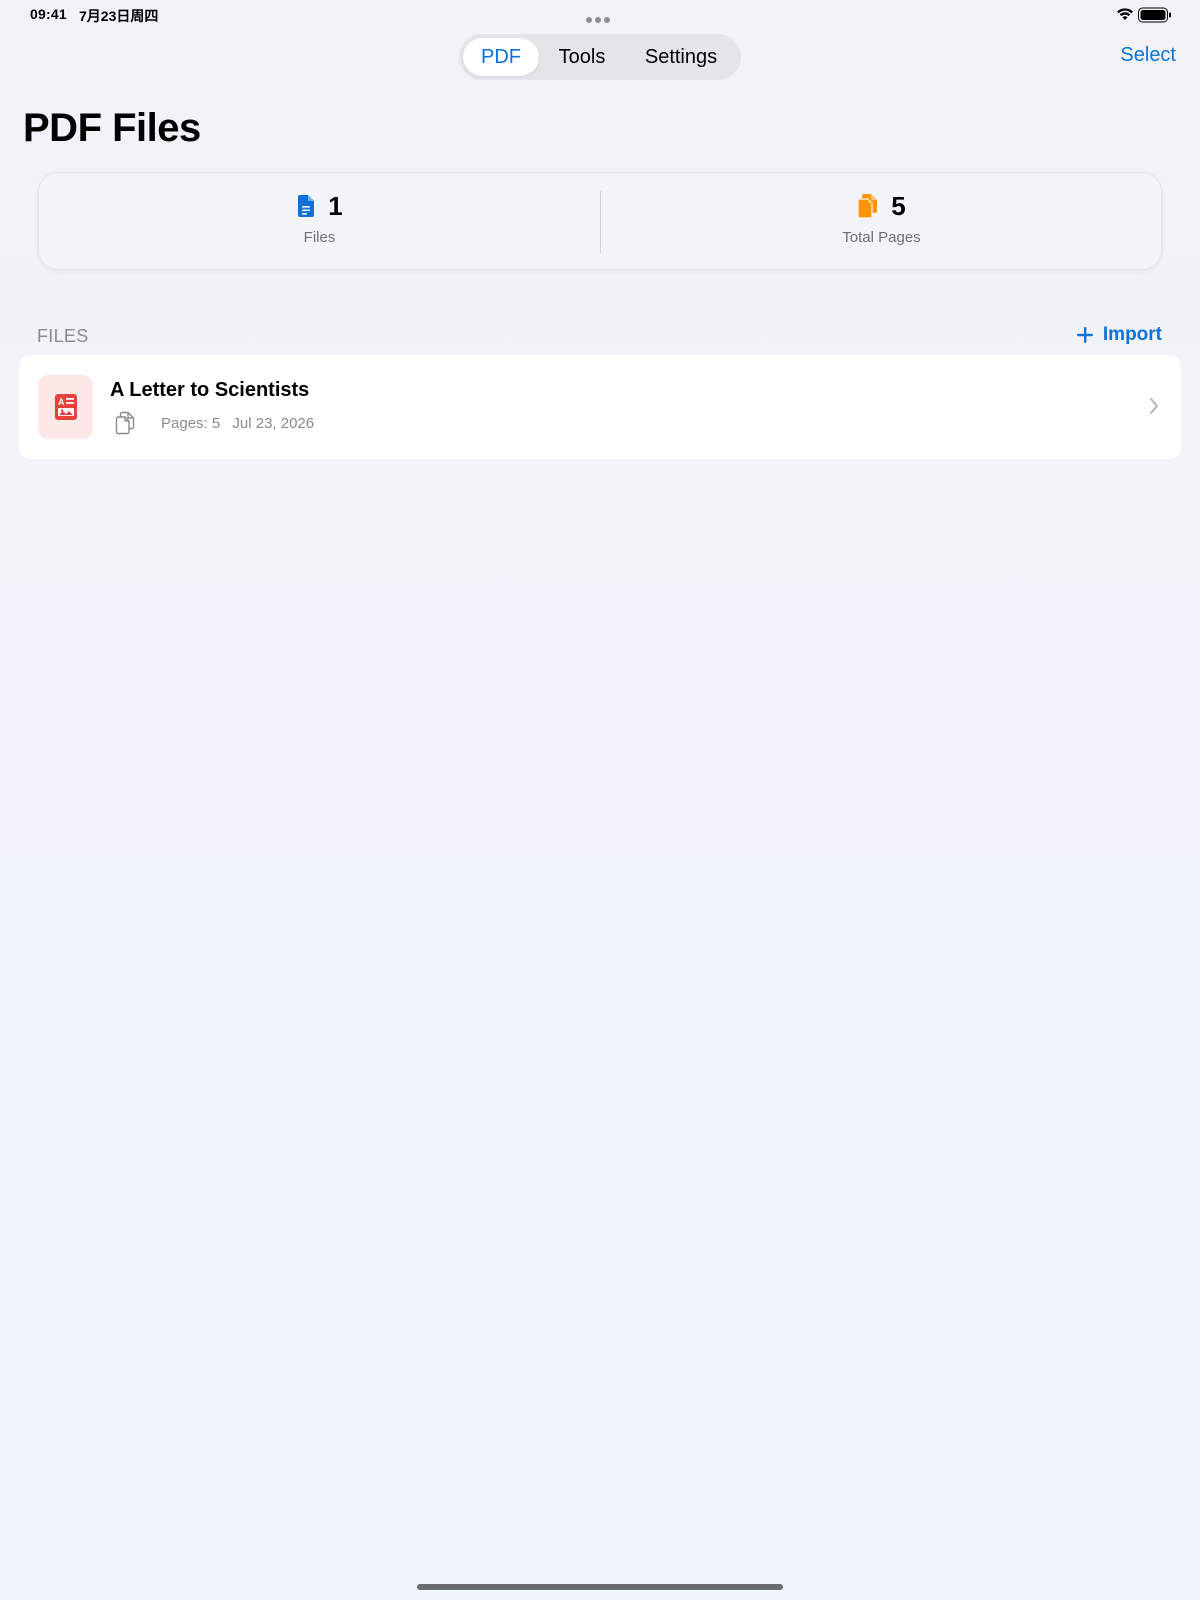 Image resolution: width=1200 pixels, height=1600 pixels. What do you see at coordinates (273, 423) in the screenshot?
I see `file-date: Jul 23, 2026` at bounding box center [273, 423].